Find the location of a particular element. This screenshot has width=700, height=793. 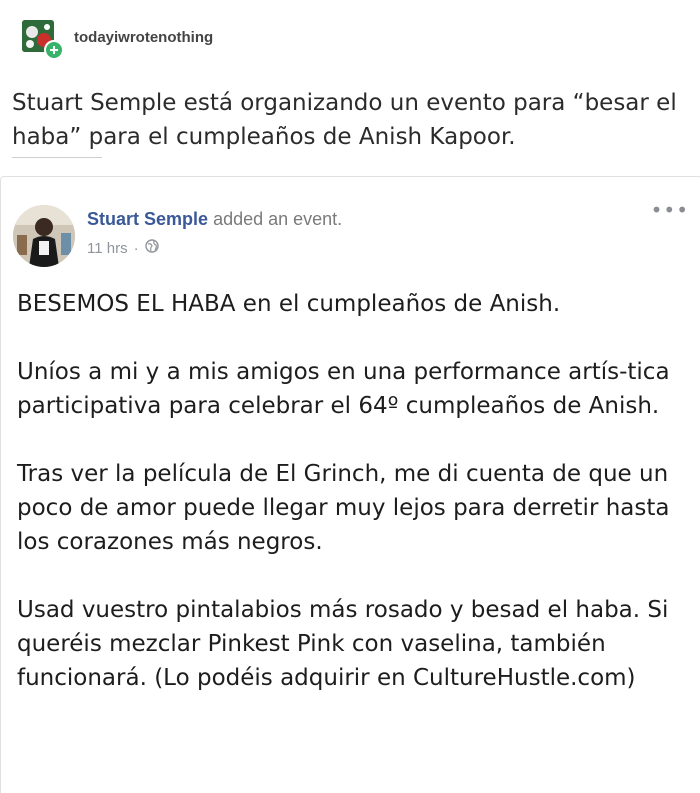

post-author-line: Stuart Semple added an event. is located at coordinates (214, 219).